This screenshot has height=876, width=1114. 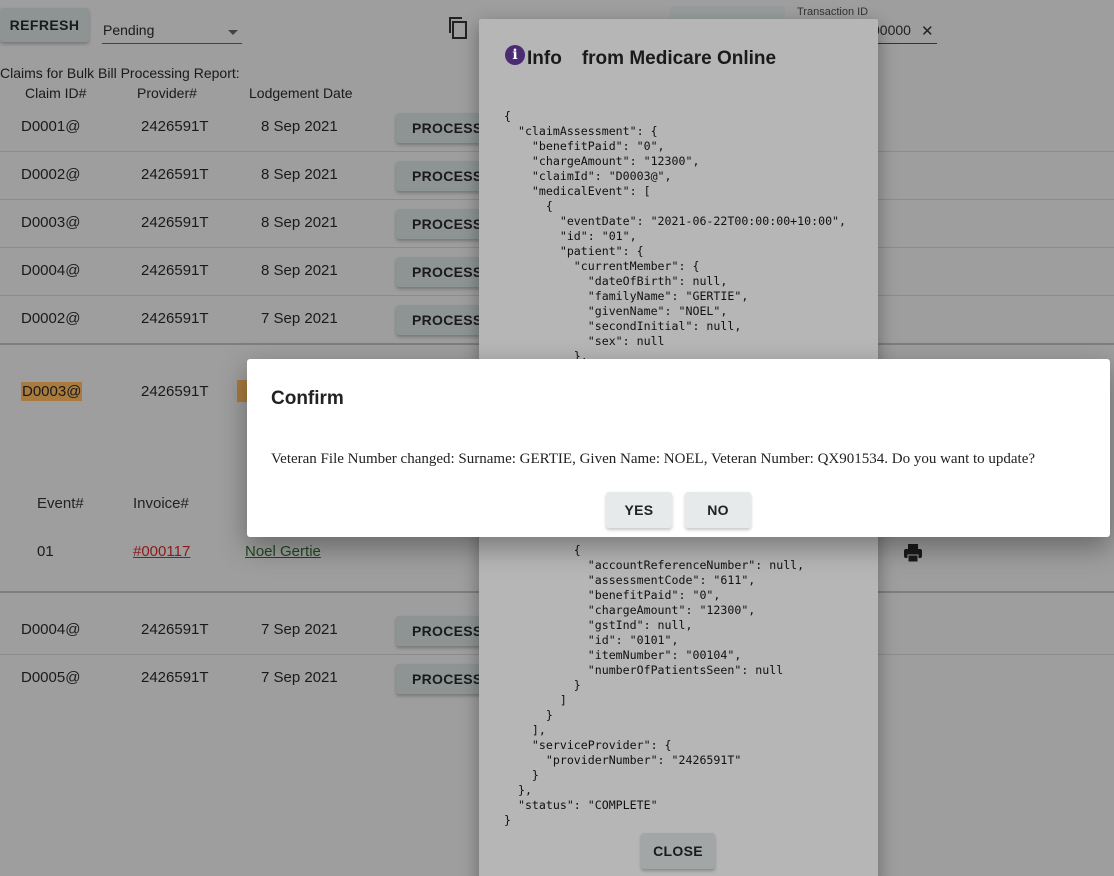 What do you see at coordinates (172, 33) in the screenshot?
I see `status-filter-select: Pending` at bounding box center [172, 33].